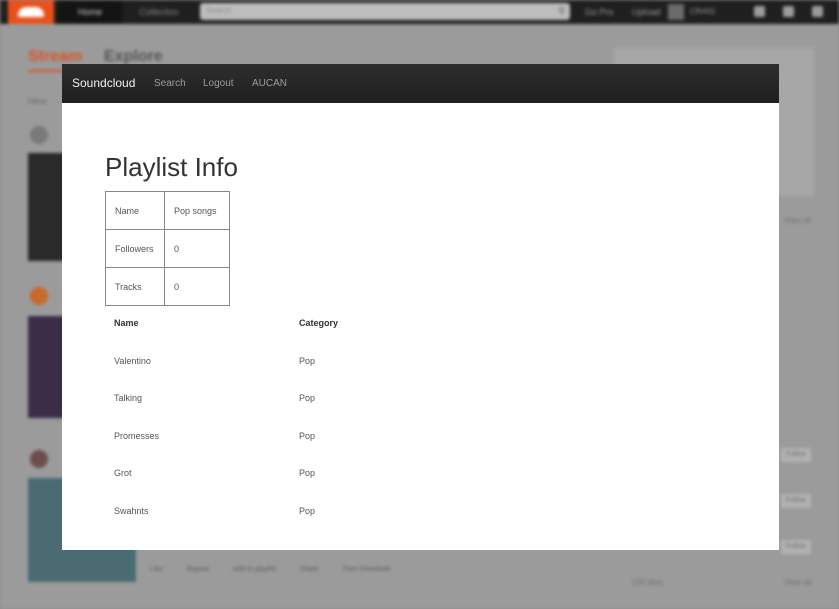  Describe the element at coordinates (646, 12) in the screenshot. I see `upload-link: Upload` at that location.